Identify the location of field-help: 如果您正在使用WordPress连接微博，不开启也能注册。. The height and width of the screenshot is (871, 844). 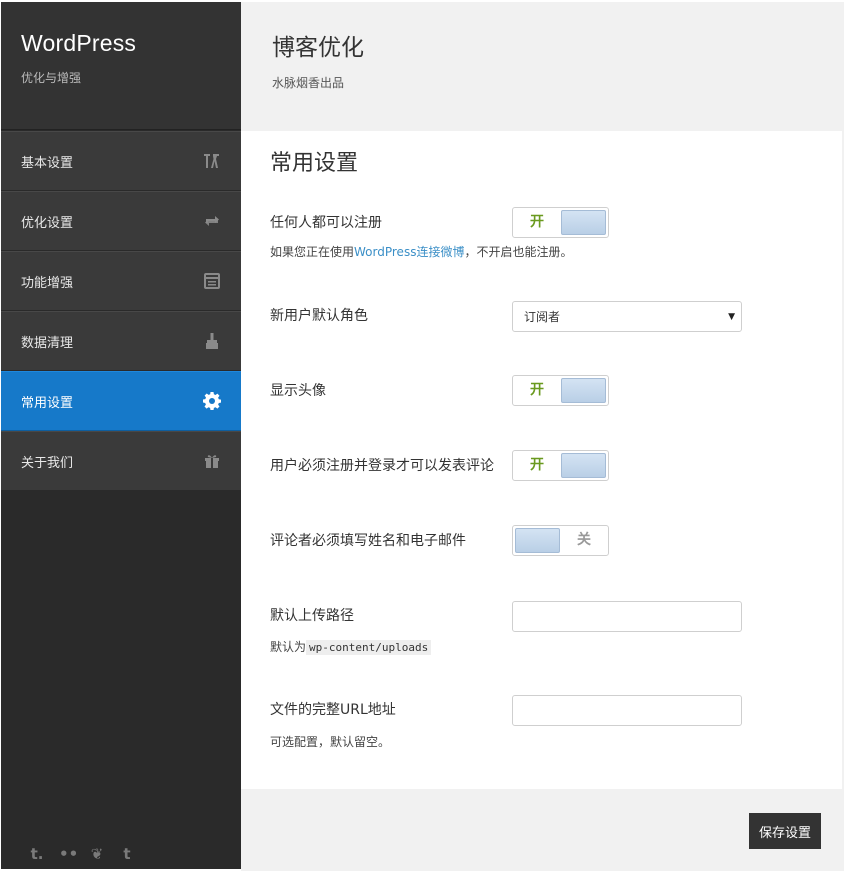
(421, 251).